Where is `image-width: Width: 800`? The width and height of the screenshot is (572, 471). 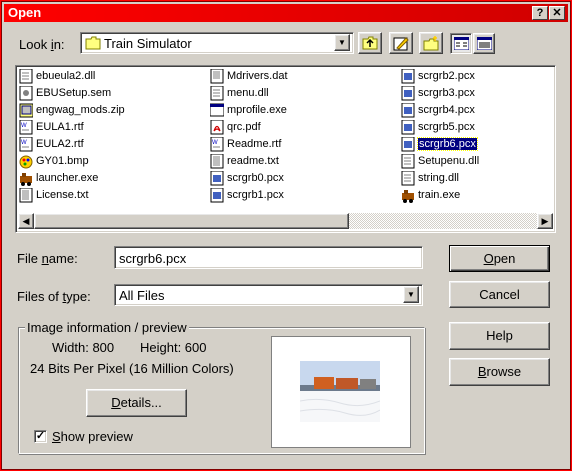
image-width: Width: 800 is located at coordinates (83, 347).